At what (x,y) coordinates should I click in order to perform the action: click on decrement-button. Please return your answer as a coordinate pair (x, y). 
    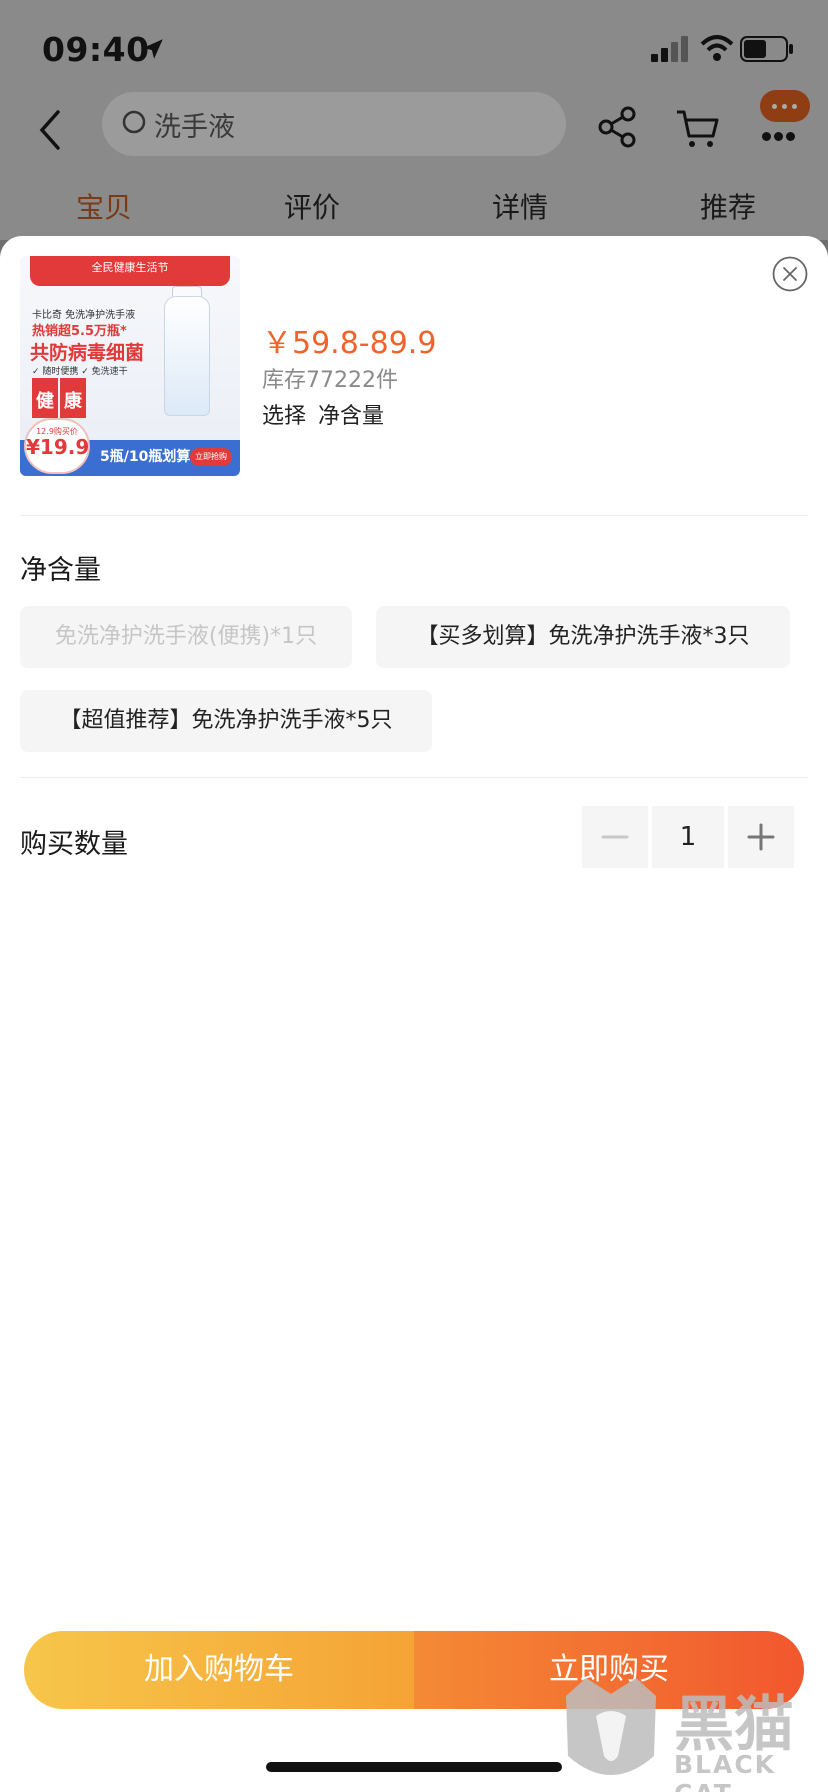
    Looking at the image, I should click on (615, 837).